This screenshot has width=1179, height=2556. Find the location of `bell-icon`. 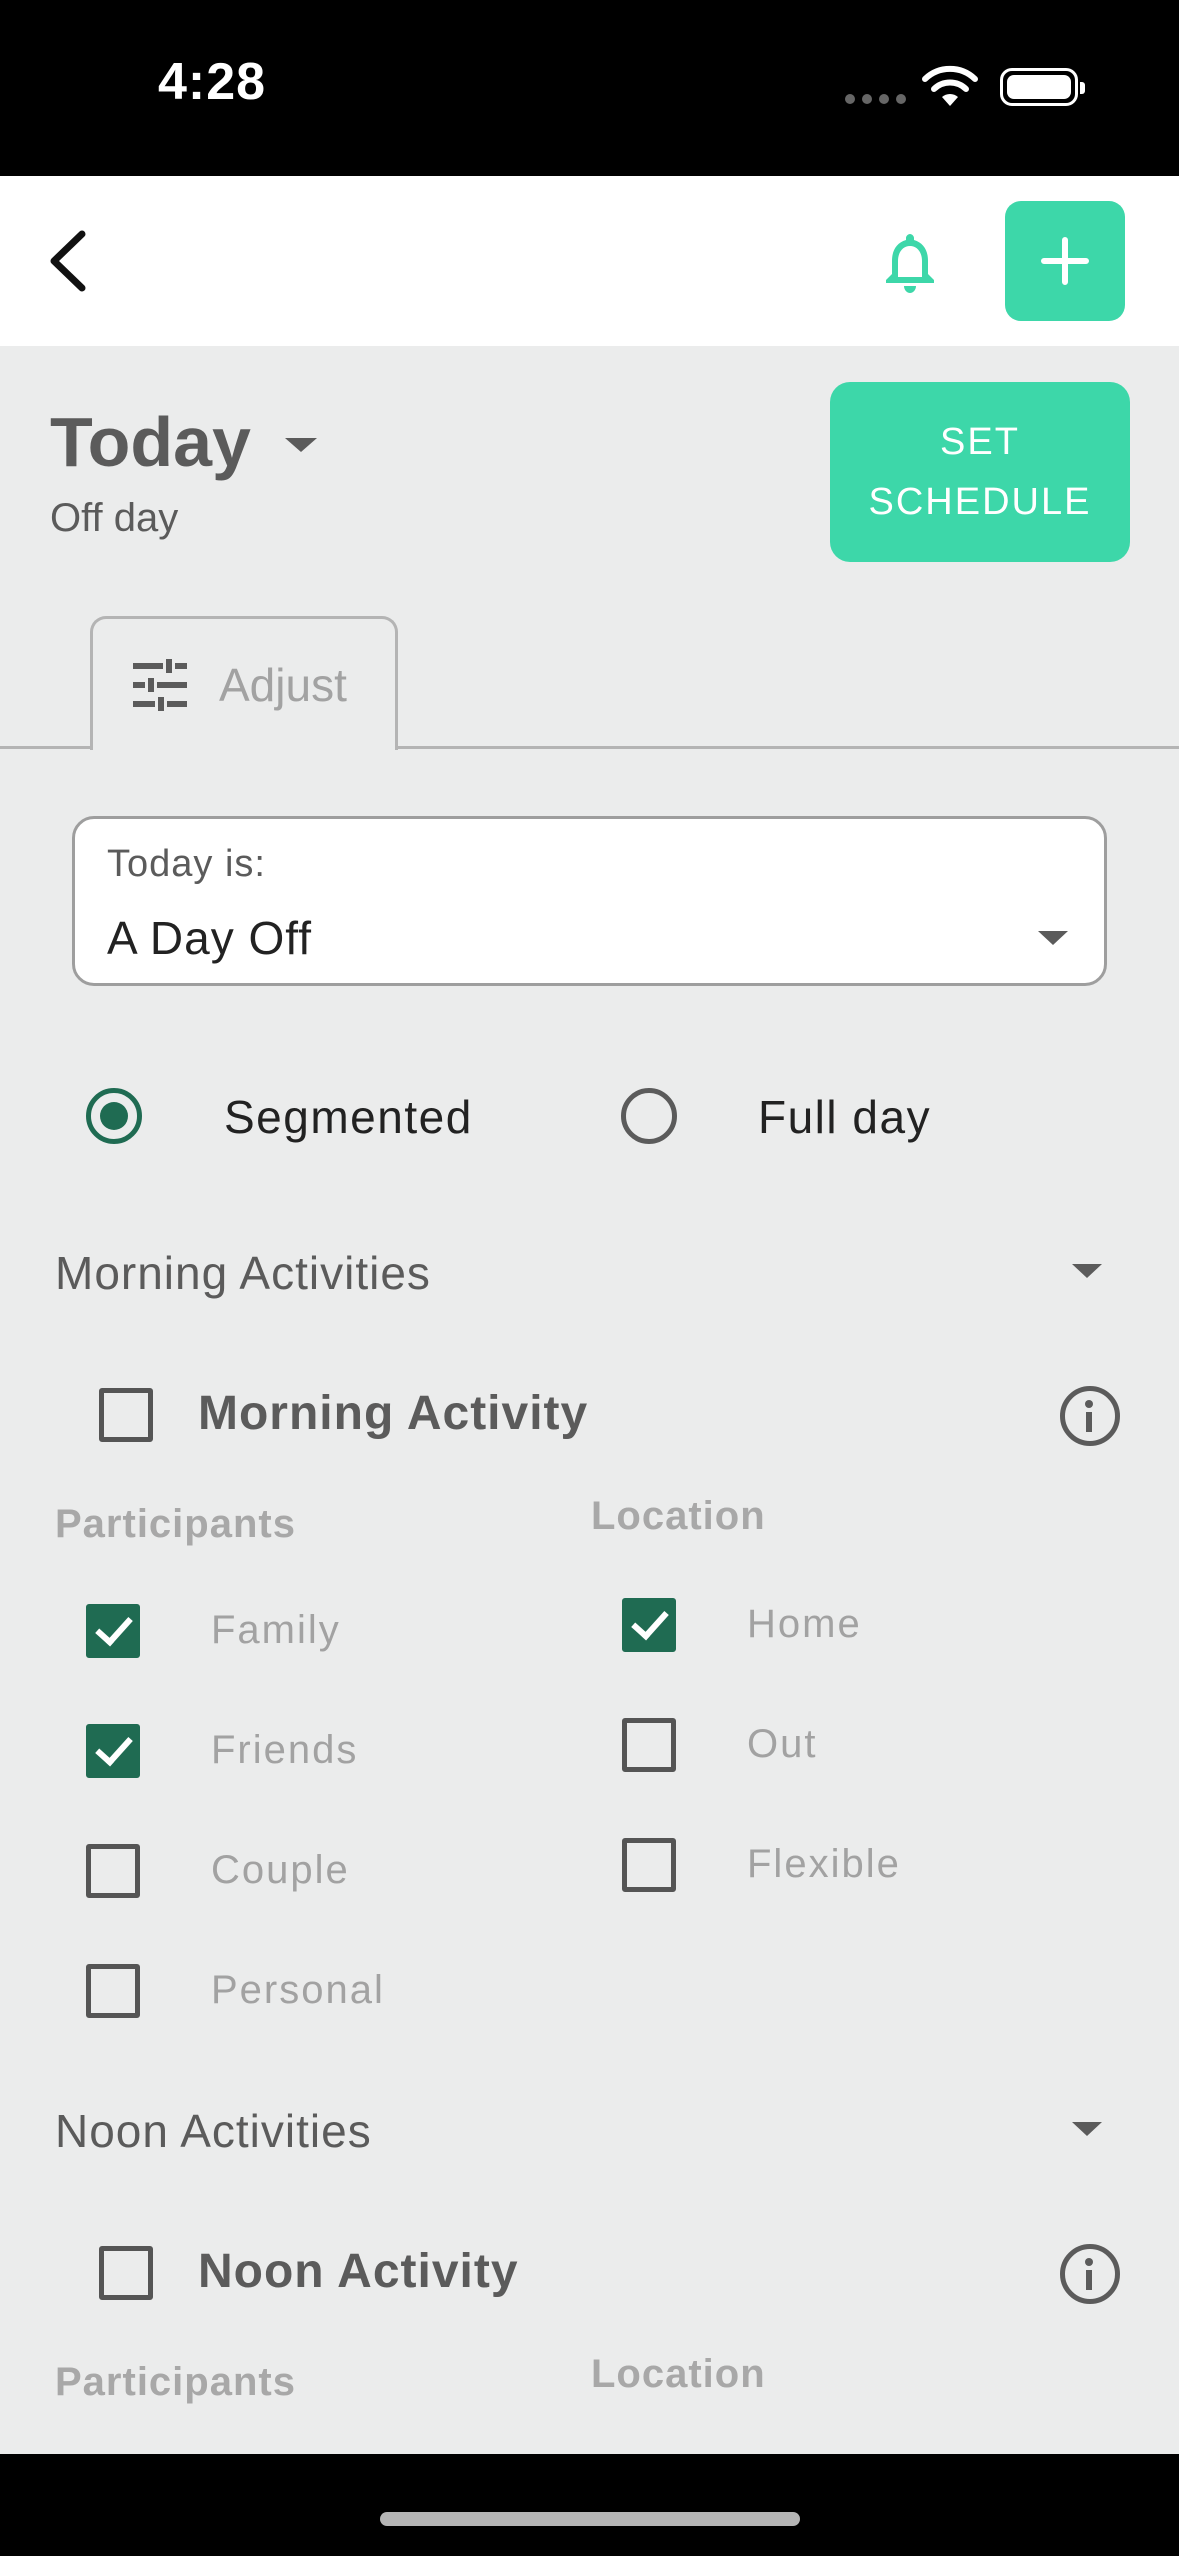

bell-icon is located at coordinates (910, 263).